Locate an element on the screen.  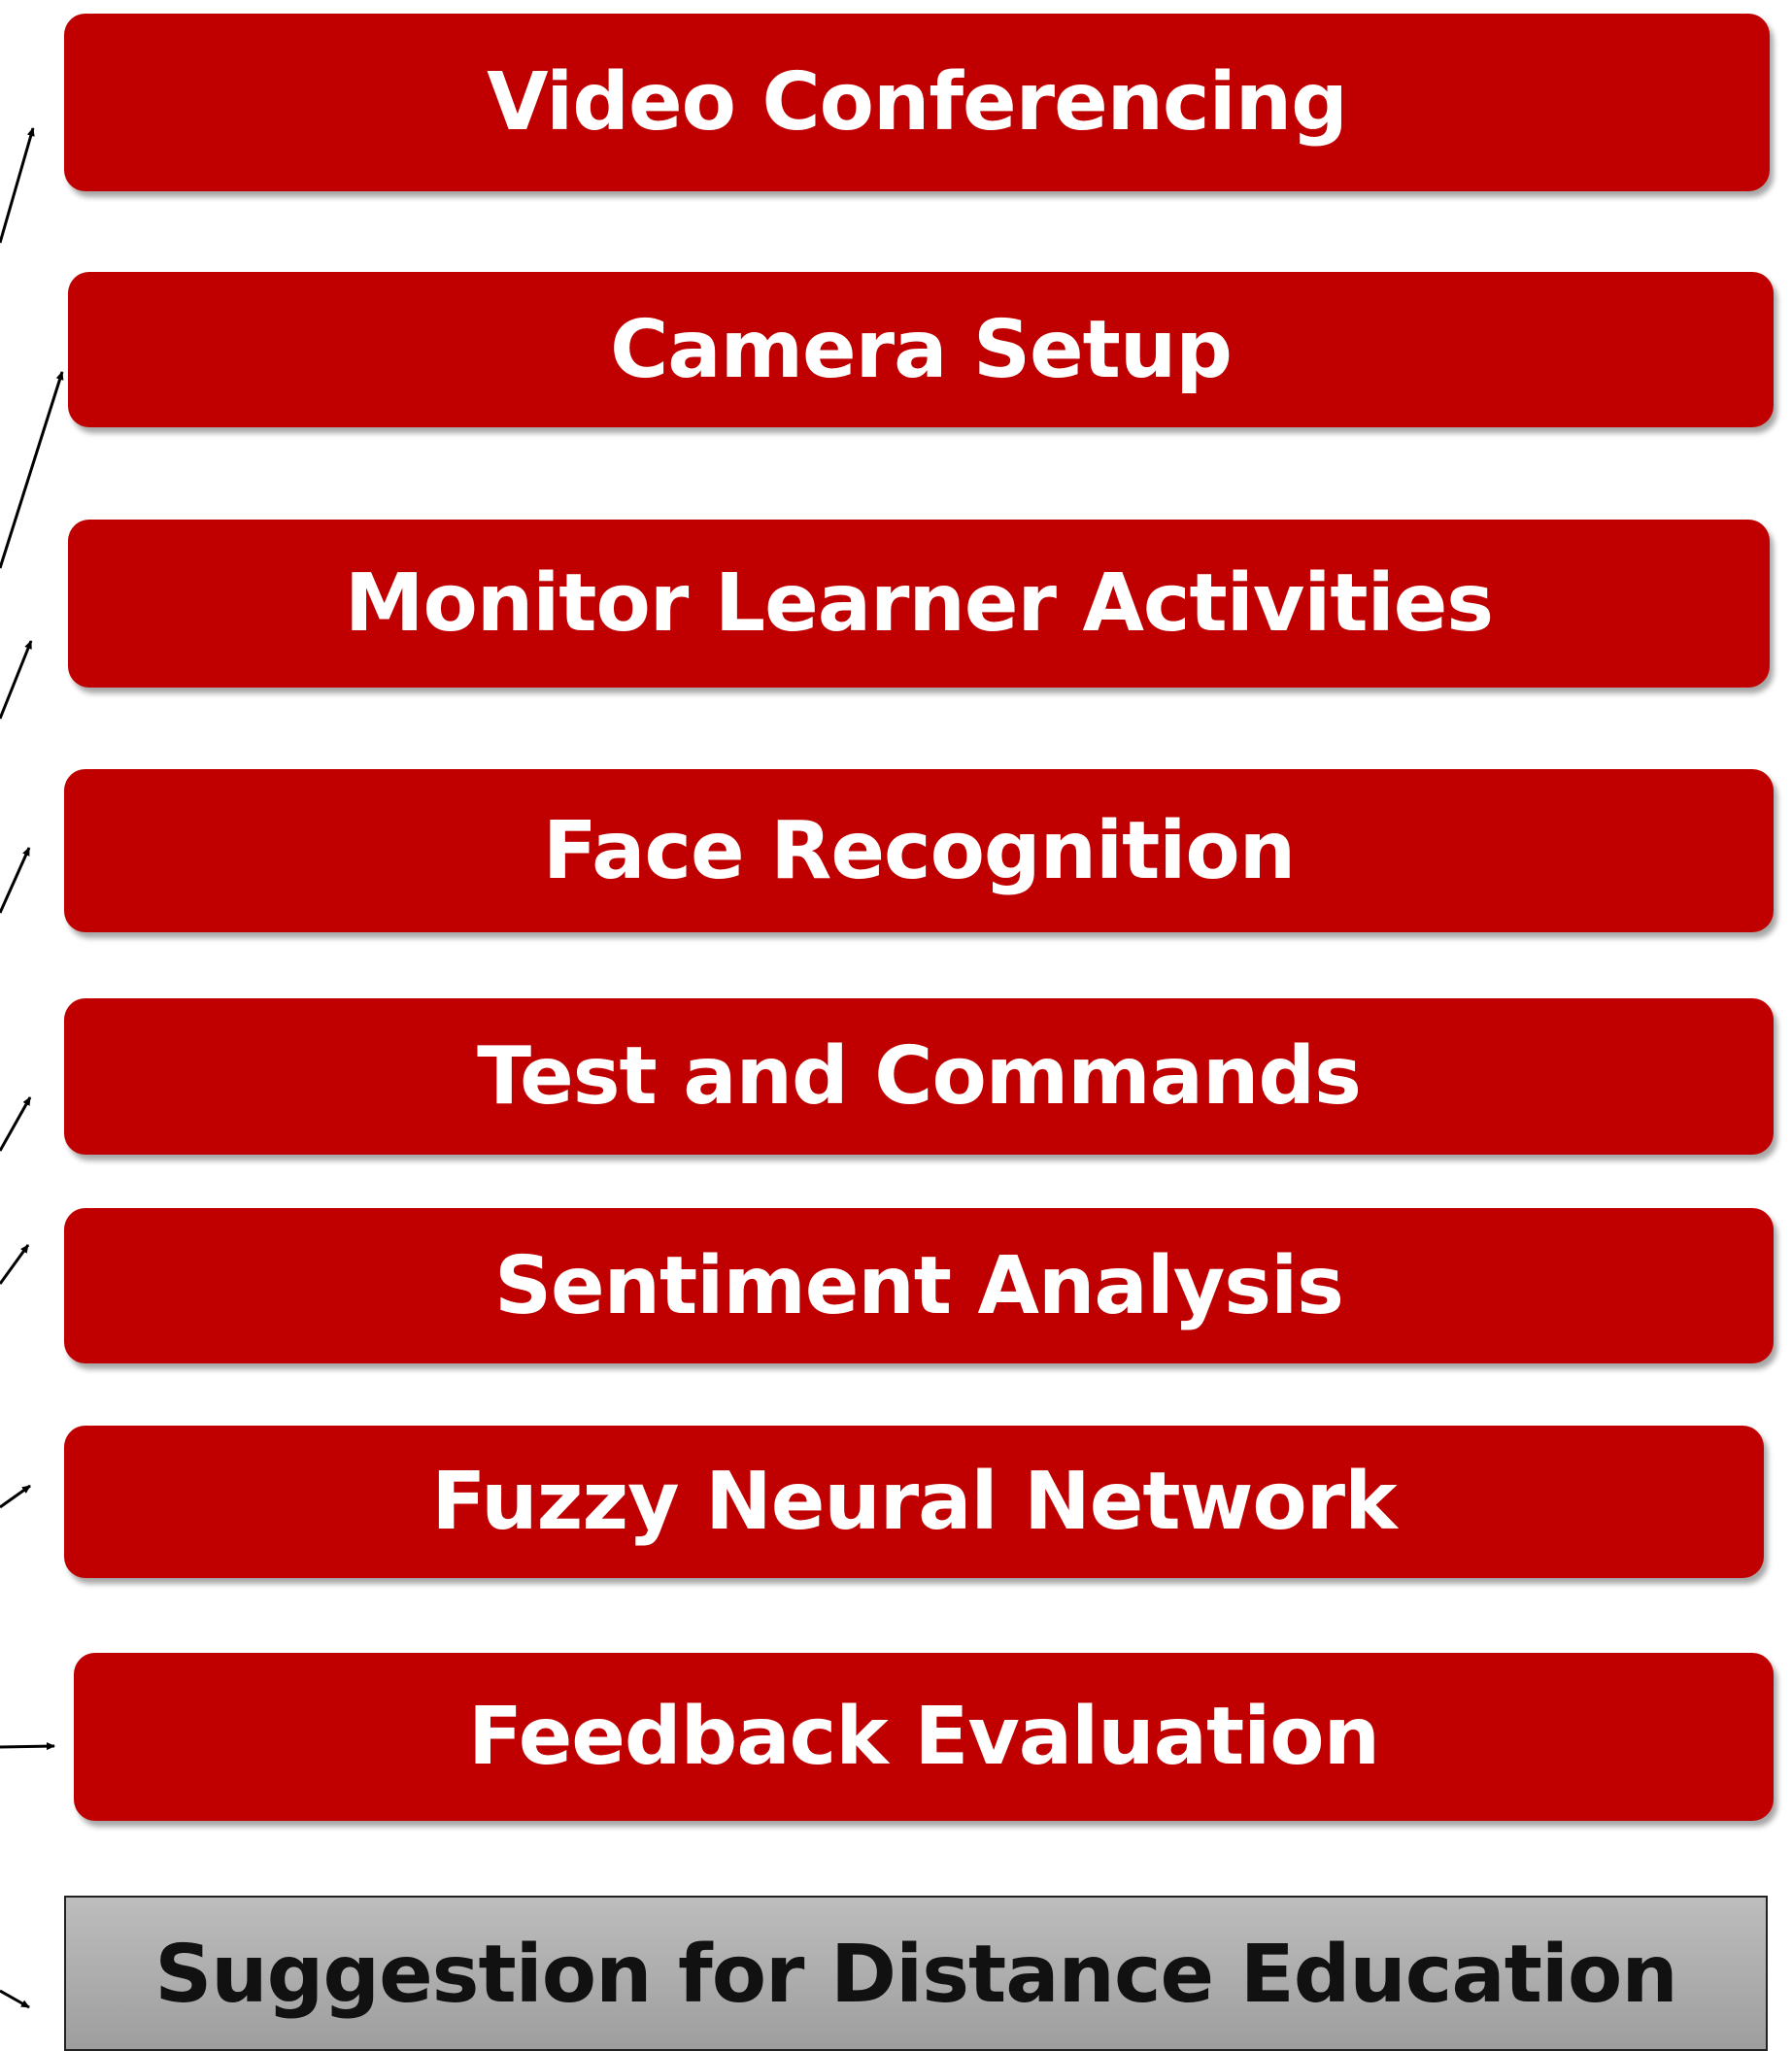
arrow-to-face-recognition is located at coordinates (15, 880).